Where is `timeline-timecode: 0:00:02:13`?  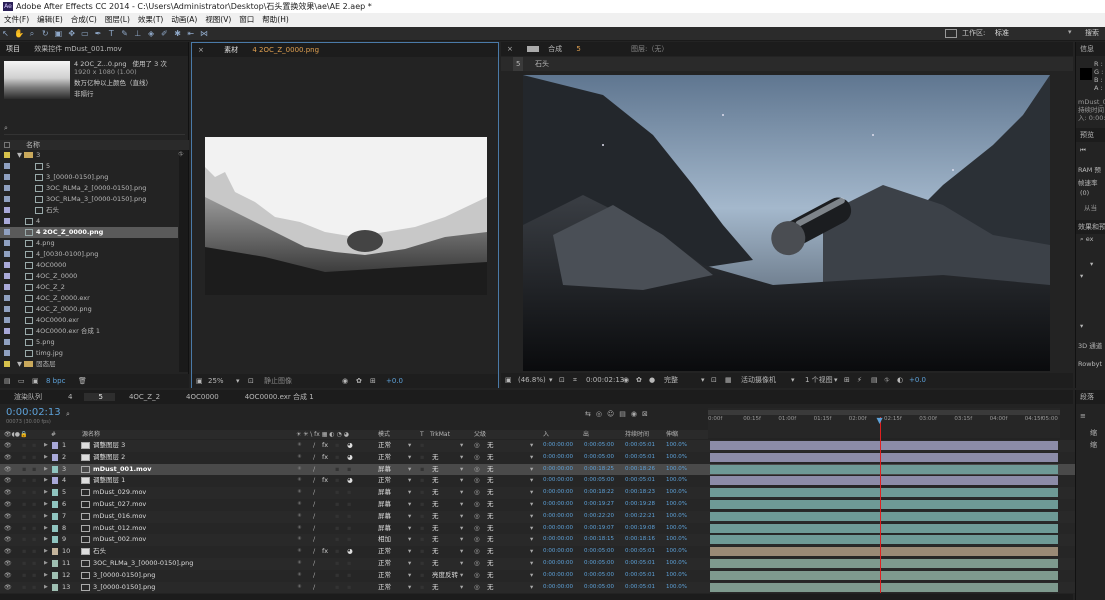
timeline-timecode: 0:00:02:13 is located at coordinates (33, 412).